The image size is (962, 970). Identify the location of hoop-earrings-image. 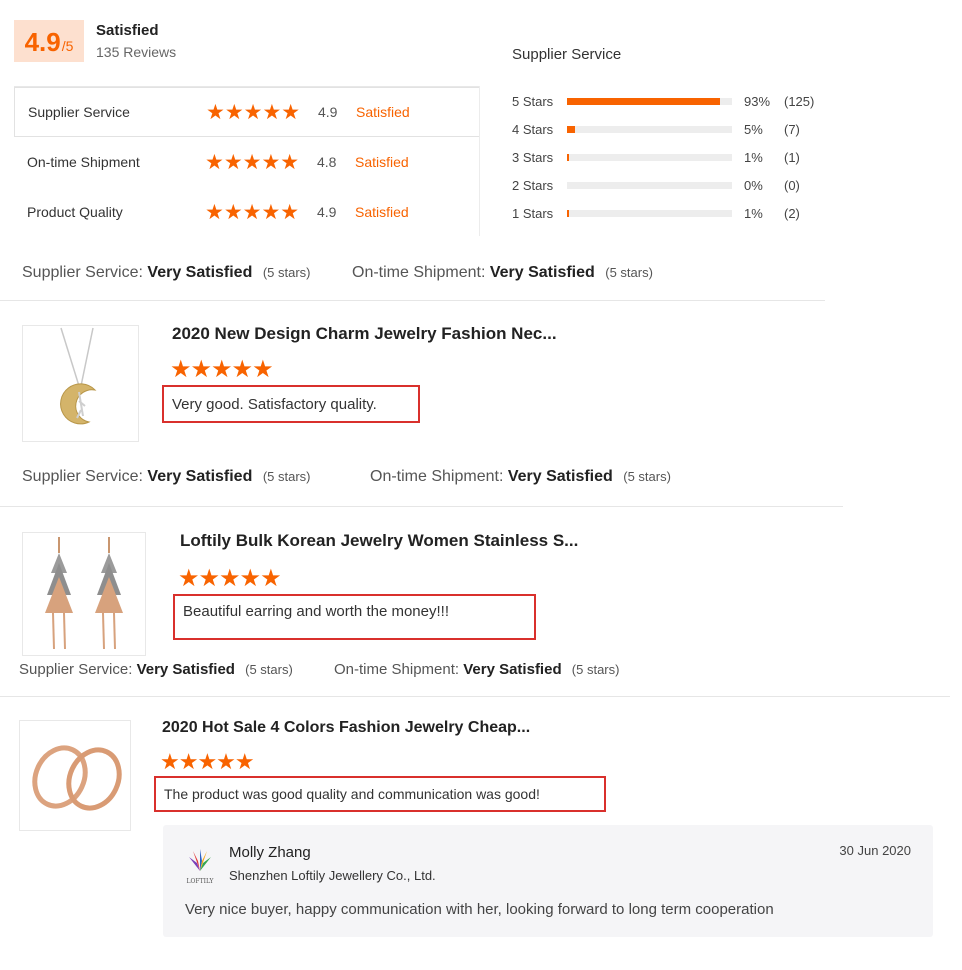
(77, 778).